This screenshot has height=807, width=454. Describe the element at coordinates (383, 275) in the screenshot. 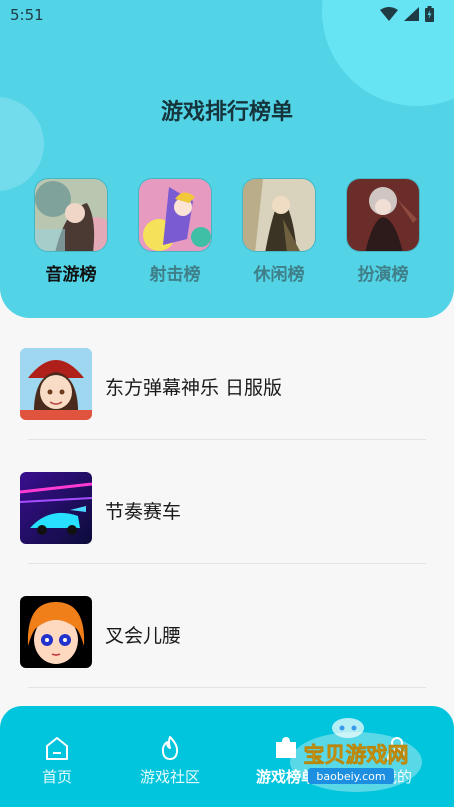

I see `category-label: 扮演榜` at that location.